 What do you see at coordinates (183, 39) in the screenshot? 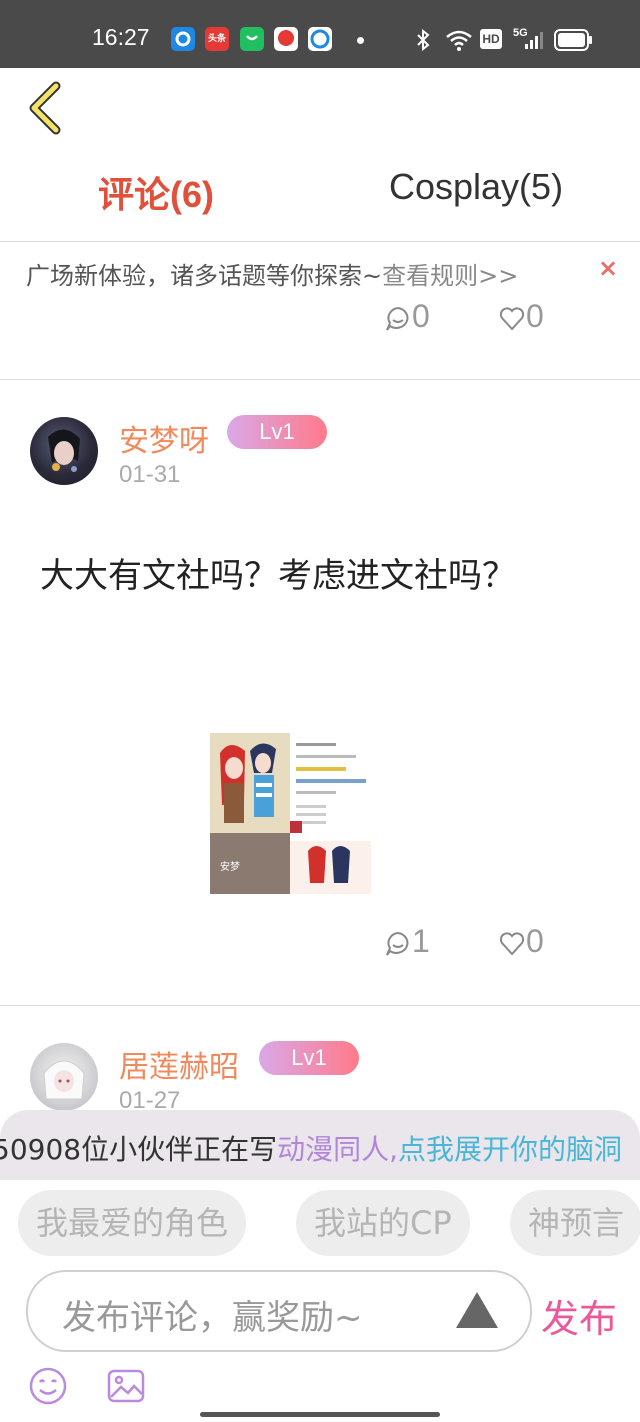
I see `app-circle-icon` at bounding box center [183, 39].